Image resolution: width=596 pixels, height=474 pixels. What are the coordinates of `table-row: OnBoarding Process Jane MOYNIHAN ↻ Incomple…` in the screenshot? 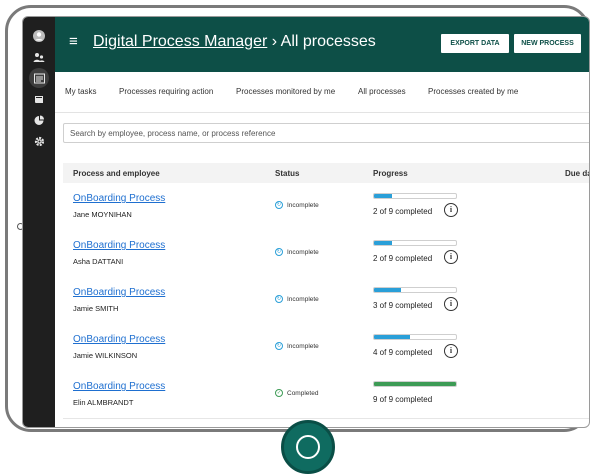 It's located at (326, 207).